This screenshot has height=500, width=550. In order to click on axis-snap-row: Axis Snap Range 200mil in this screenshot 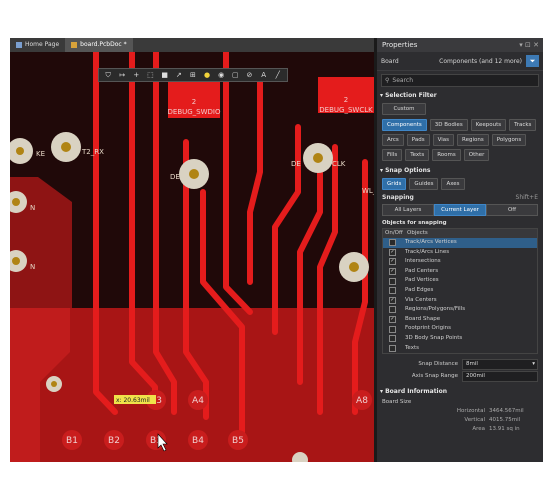, I will do `click(460, 376)`.